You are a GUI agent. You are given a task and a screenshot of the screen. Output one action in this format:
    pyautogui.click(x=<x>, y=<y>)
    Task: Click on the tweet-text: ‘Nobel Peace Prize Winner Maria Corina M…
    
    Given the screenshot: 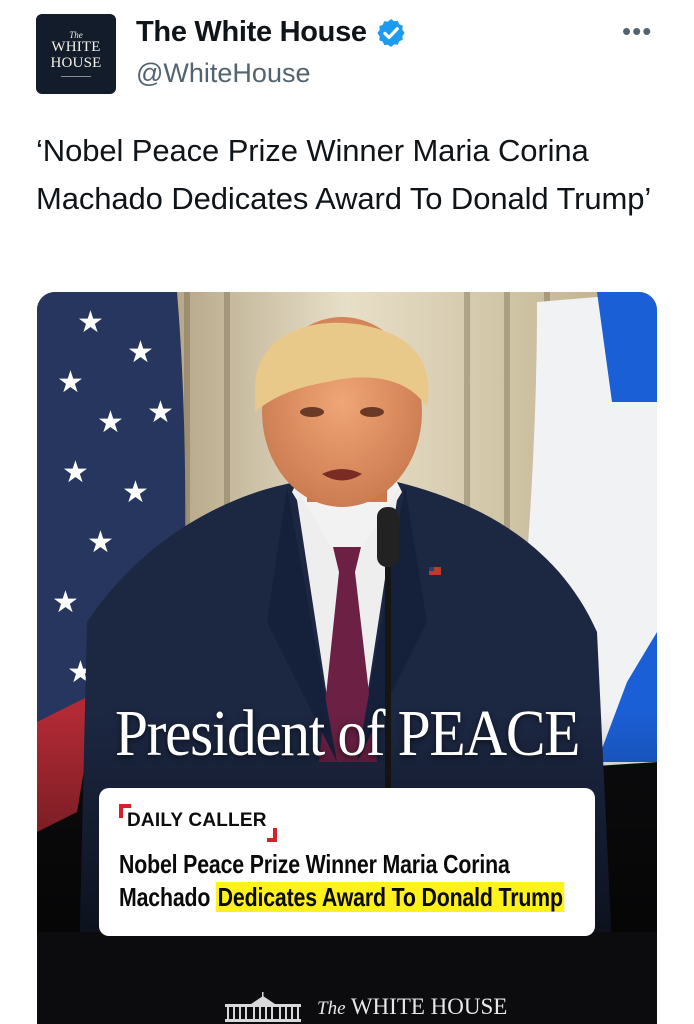 What is the action you would take?
    pyautogui.click(x=344, y=174)
    